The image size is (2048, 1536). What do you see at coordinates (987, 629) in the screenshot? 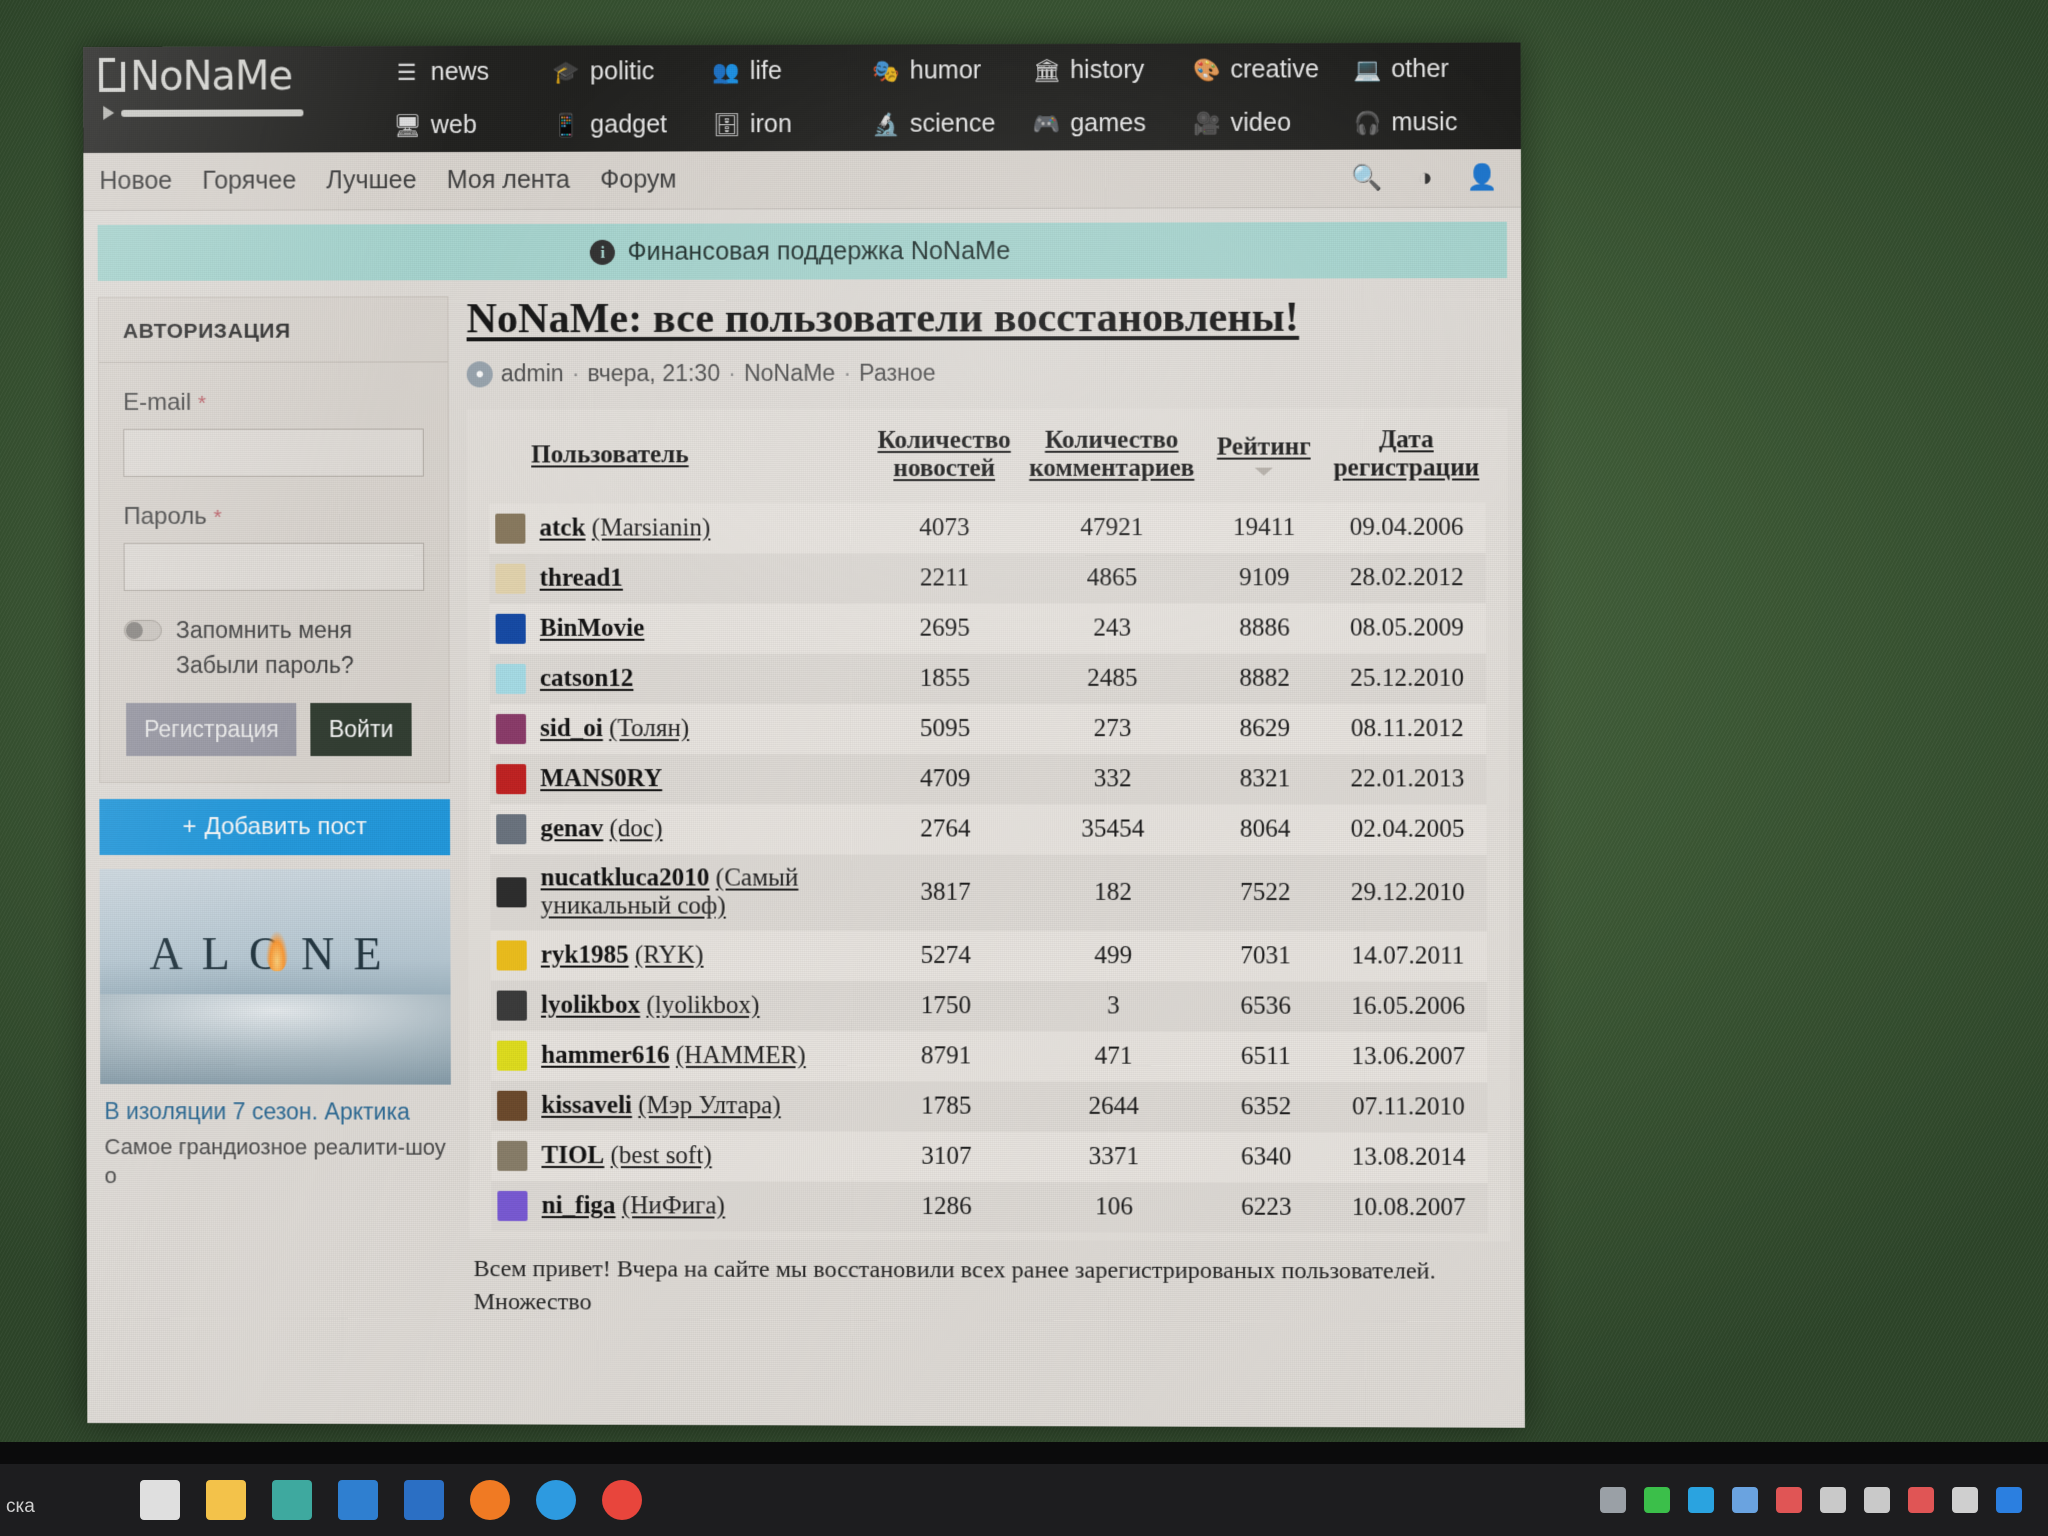
I see `table-row: BinMovie 2695 243 8886 08.05.2009` at bounding box center [987, 629].